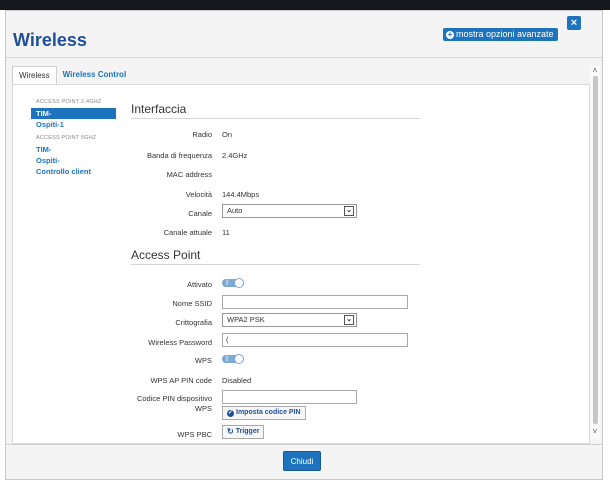 This screenshot has height=485, width=610. Describe the element at coordinates (202, 134) in the screenshot. I see `radio-label: Radio` at that location.